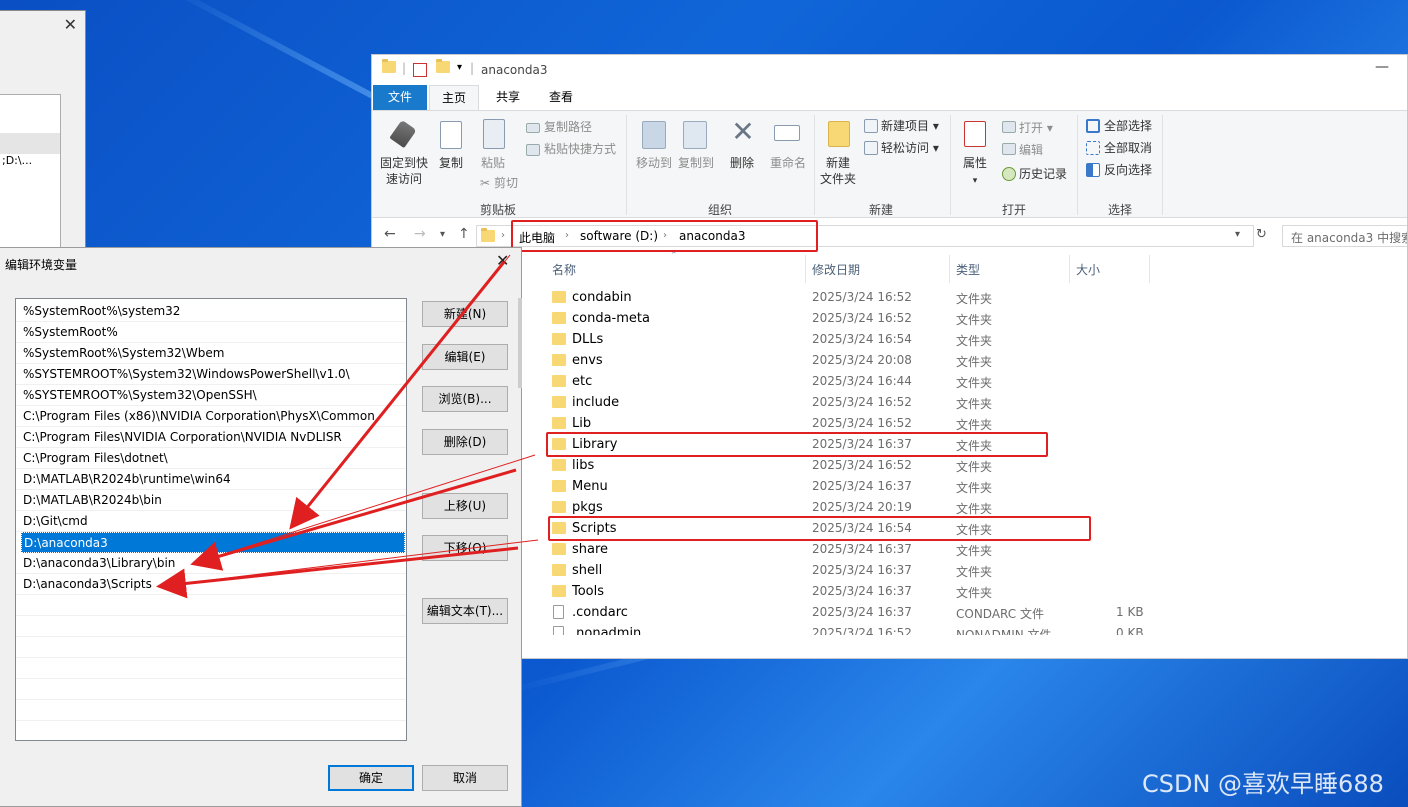  Describe the element at coordinates (404, 171) in the screenshot. I see `pin-quick-access-button: 固定到快 速访问` at that location.